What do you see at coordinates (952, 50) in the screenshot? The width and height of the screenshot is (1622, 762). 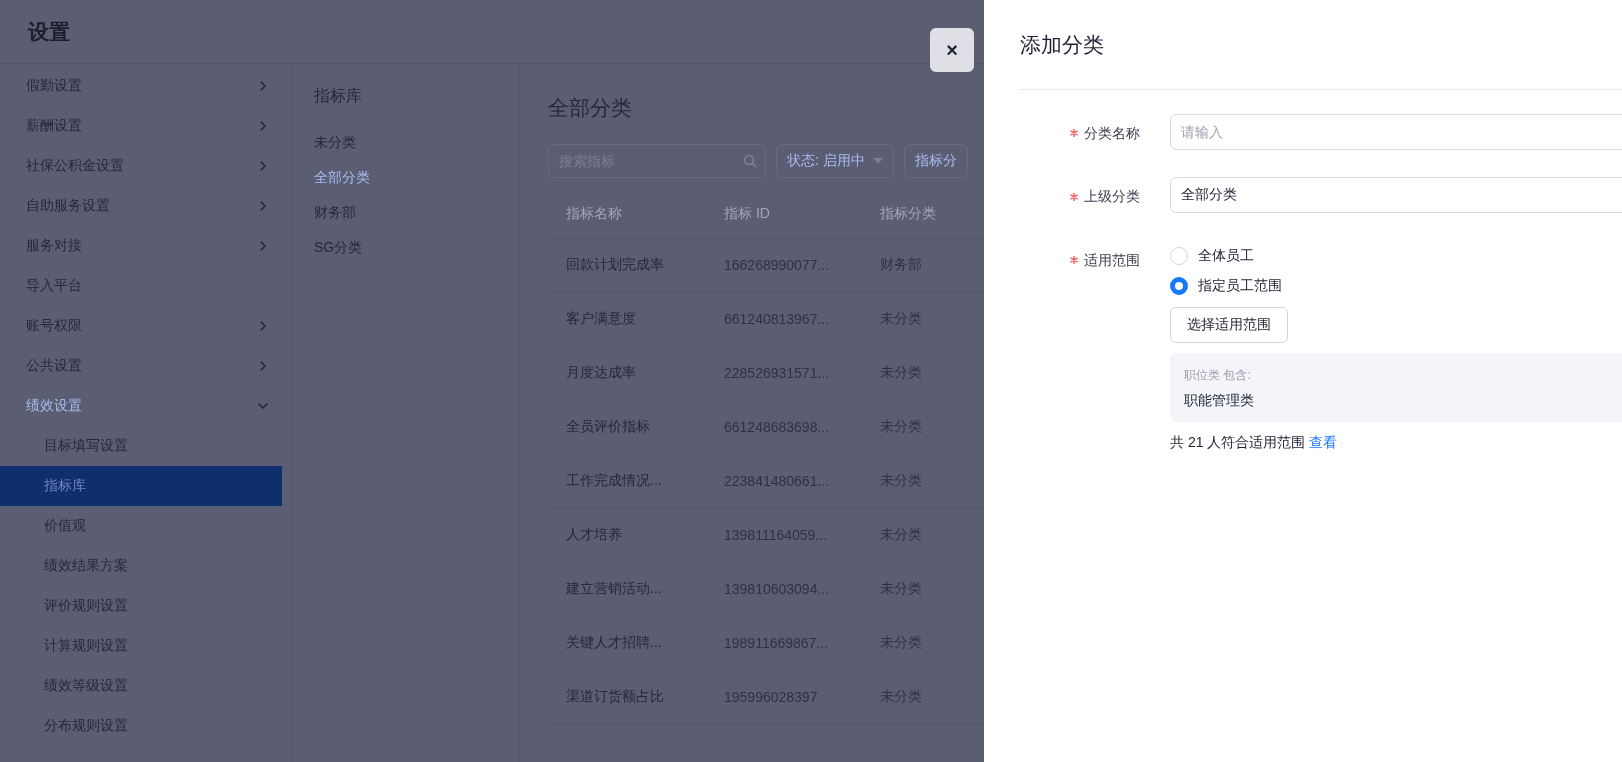 I see `close-button: ×` at bounding box center [952, 50].